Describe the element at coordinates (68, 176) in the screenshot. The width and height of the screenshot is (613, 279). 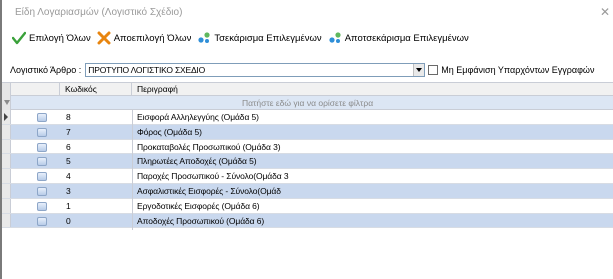
I see `row-code: 4` at that location.